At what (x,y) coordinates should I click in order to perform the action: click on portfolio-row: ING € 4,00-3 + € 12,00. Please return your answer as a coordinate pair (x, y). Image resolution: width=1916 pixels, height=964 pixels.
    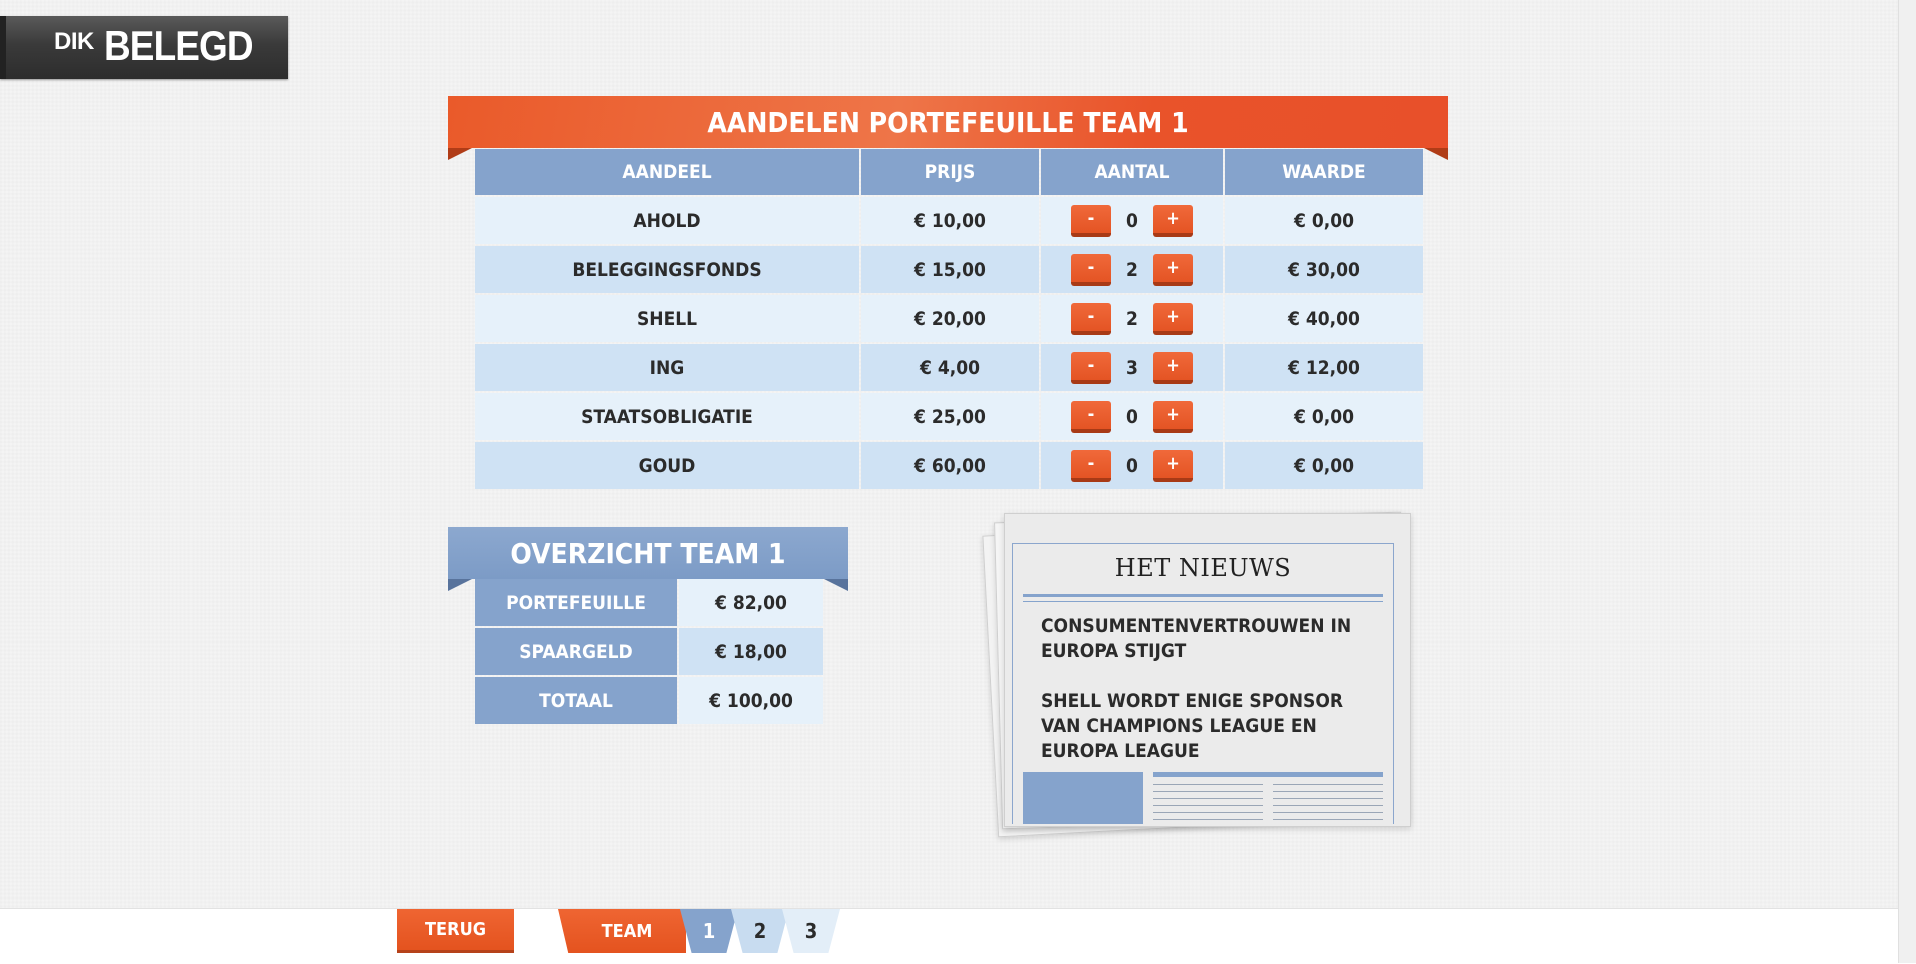
    Looking at the image, I should click on (949, 367).